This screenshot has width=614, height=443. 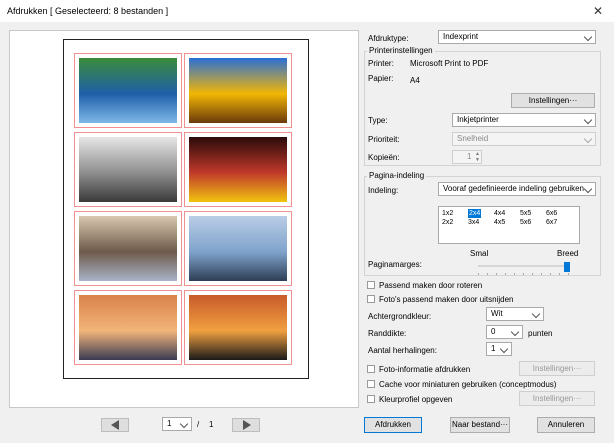 I want to click on margin-small-label: Smal, so click(x=479, y=253).